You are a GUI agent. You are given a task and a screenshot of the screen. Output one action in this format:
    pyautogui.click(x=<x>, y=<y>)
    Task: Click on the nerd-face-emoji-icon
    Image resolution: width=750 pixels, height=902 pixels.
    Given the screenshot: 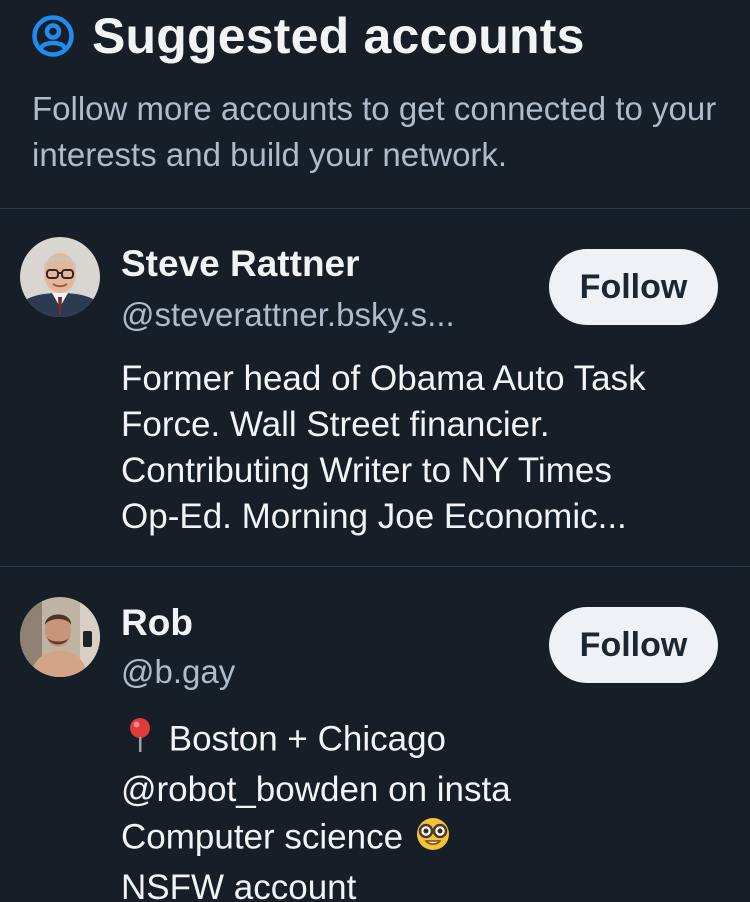 What is the action you would take?
    pyautogui.click(x=433, y=839)
    